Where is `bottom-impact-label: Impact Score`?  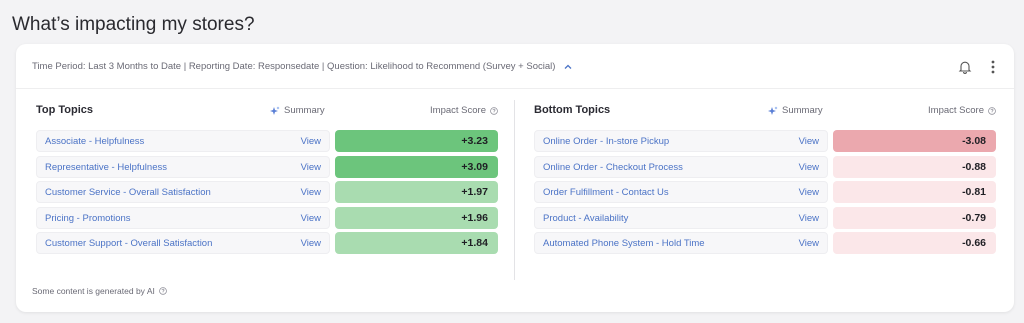 bottom-impact-label: Impact Score is located at coordinates (956, 110).